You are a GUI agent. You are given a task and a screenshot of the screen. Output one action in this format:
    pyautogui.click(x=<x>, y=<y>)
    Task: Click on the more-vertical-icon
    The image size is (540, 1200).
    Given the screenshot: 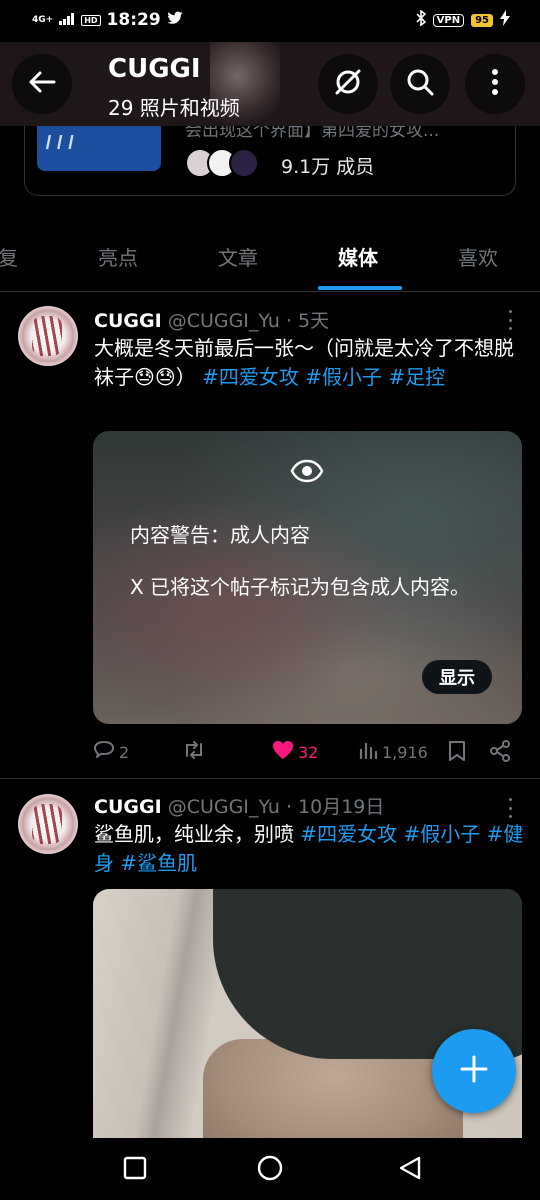 What is the action you would take?
    pyautogui.click(x=495, y=84)
    